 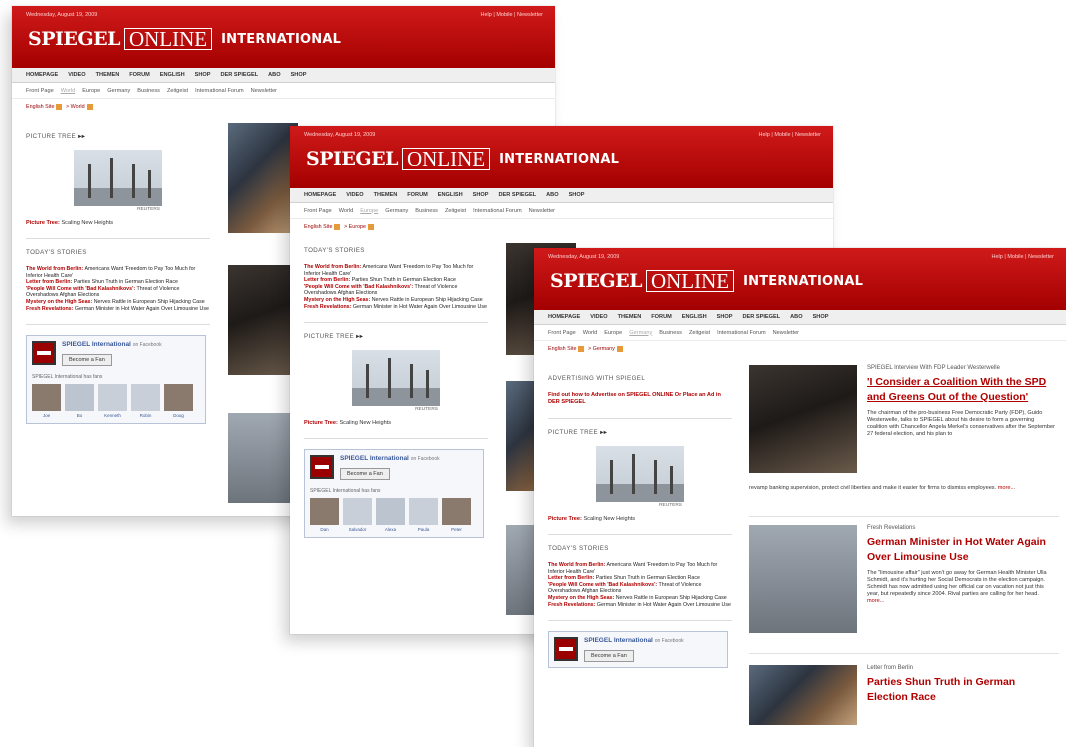 What do you see at coordinates (359, 336) in the screenshot?
I see `double-arrow-icon: ▸▸` at bounding box center [359, 336].